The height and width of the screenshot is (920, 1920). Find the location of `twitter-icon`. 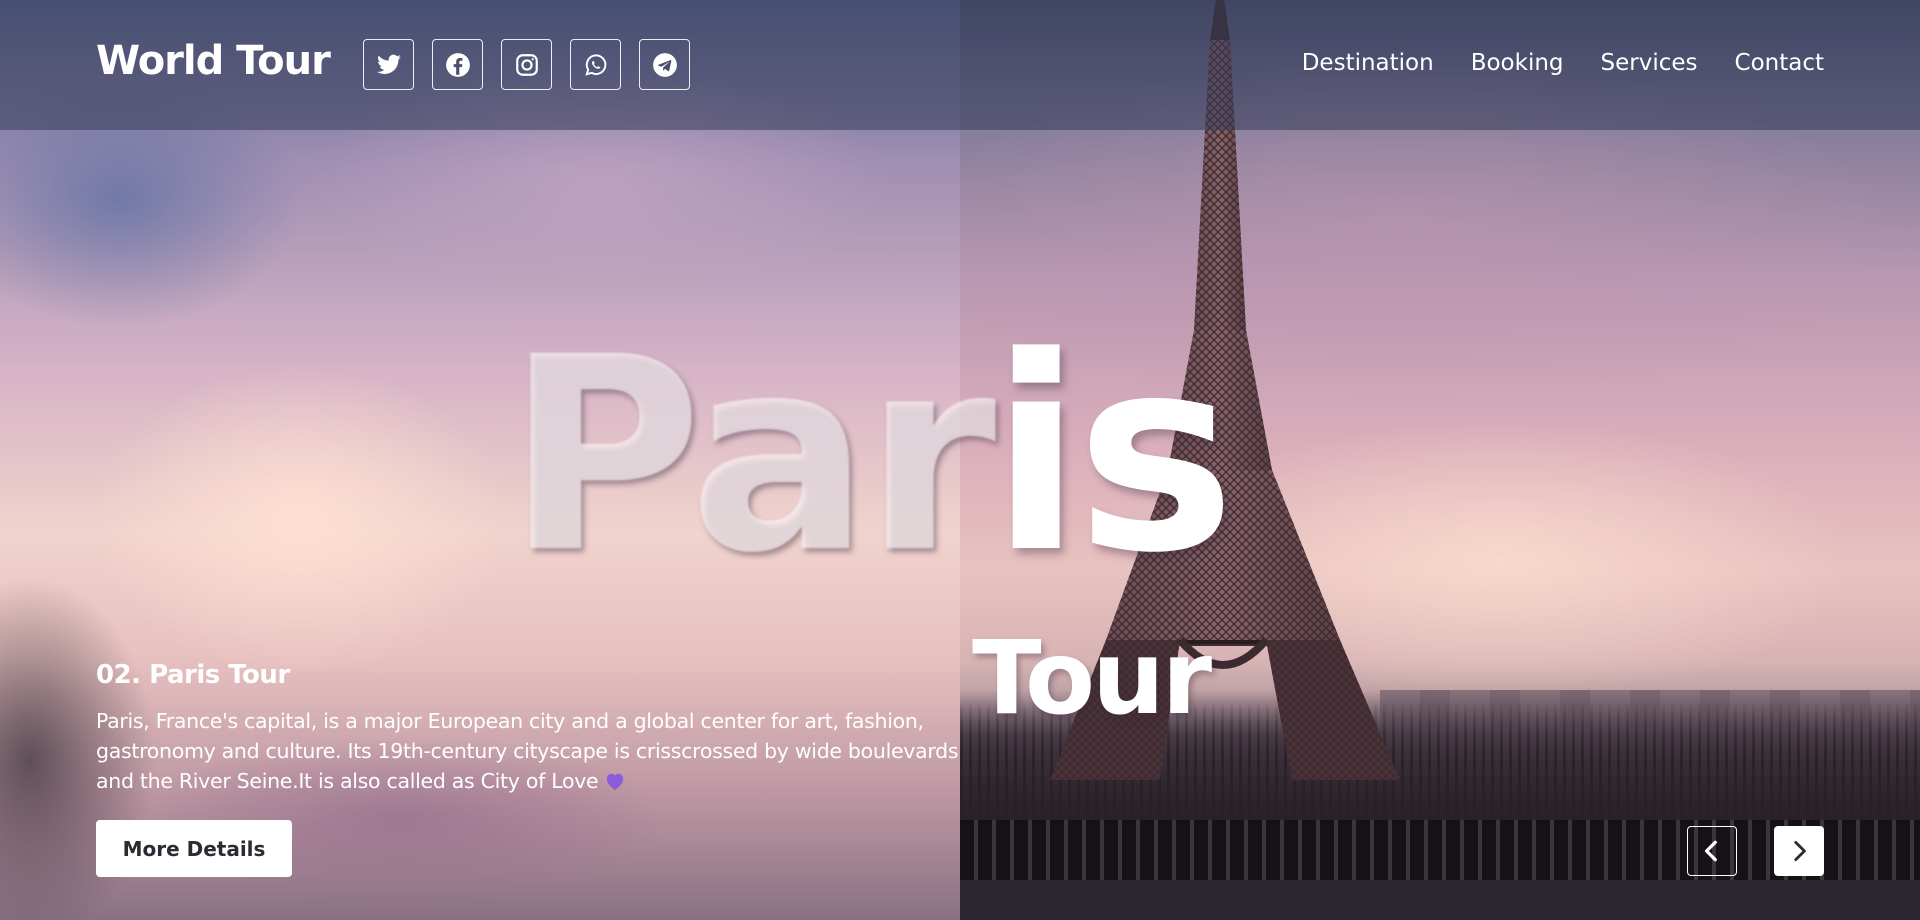

twitter-icon is located at coordinates (388, 64).